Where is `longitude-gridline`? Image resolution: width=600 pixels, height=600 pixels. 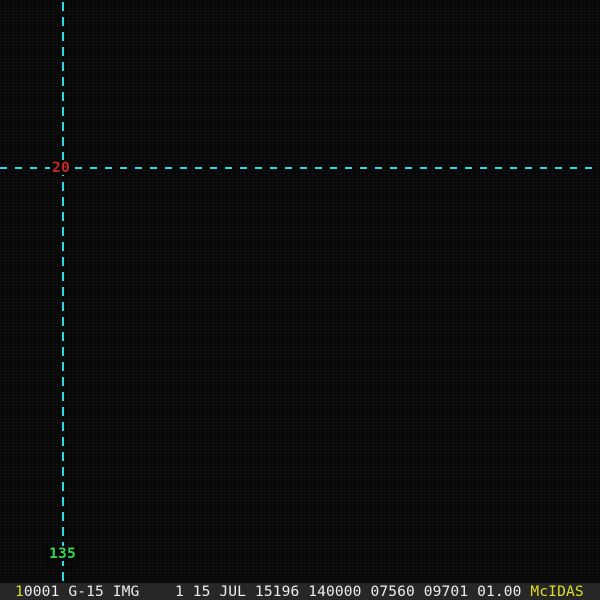
longitude-gridline is located at coordinates (63, 292).